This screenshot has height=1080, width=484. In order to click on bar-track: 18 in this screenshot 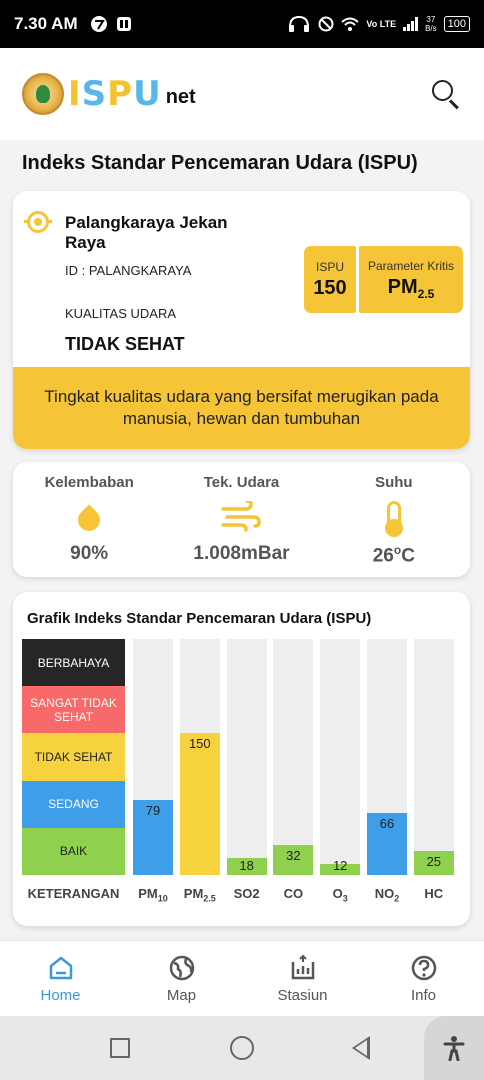, I will do `click(246, 757)`.